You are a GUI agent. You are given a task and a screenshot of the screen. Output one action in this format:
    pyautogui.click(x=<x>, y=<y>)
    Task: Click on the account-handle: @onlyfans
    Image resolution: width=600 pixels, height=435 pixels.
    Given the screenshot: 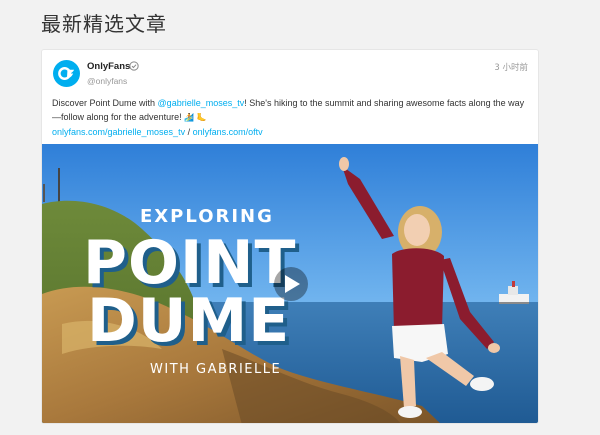 What is the action you would take?
    pyautogui.click(x=107, y=81)
    